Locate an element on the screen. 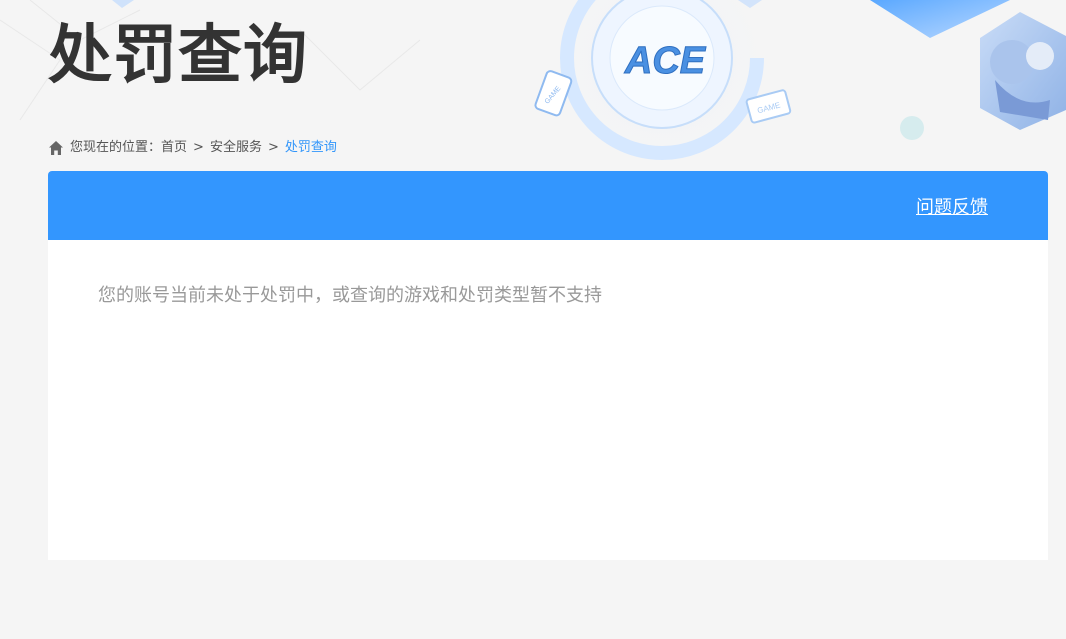 The width and height of the screenshot is (1066, 639). logo-ring is located at coordinates (662, 64).